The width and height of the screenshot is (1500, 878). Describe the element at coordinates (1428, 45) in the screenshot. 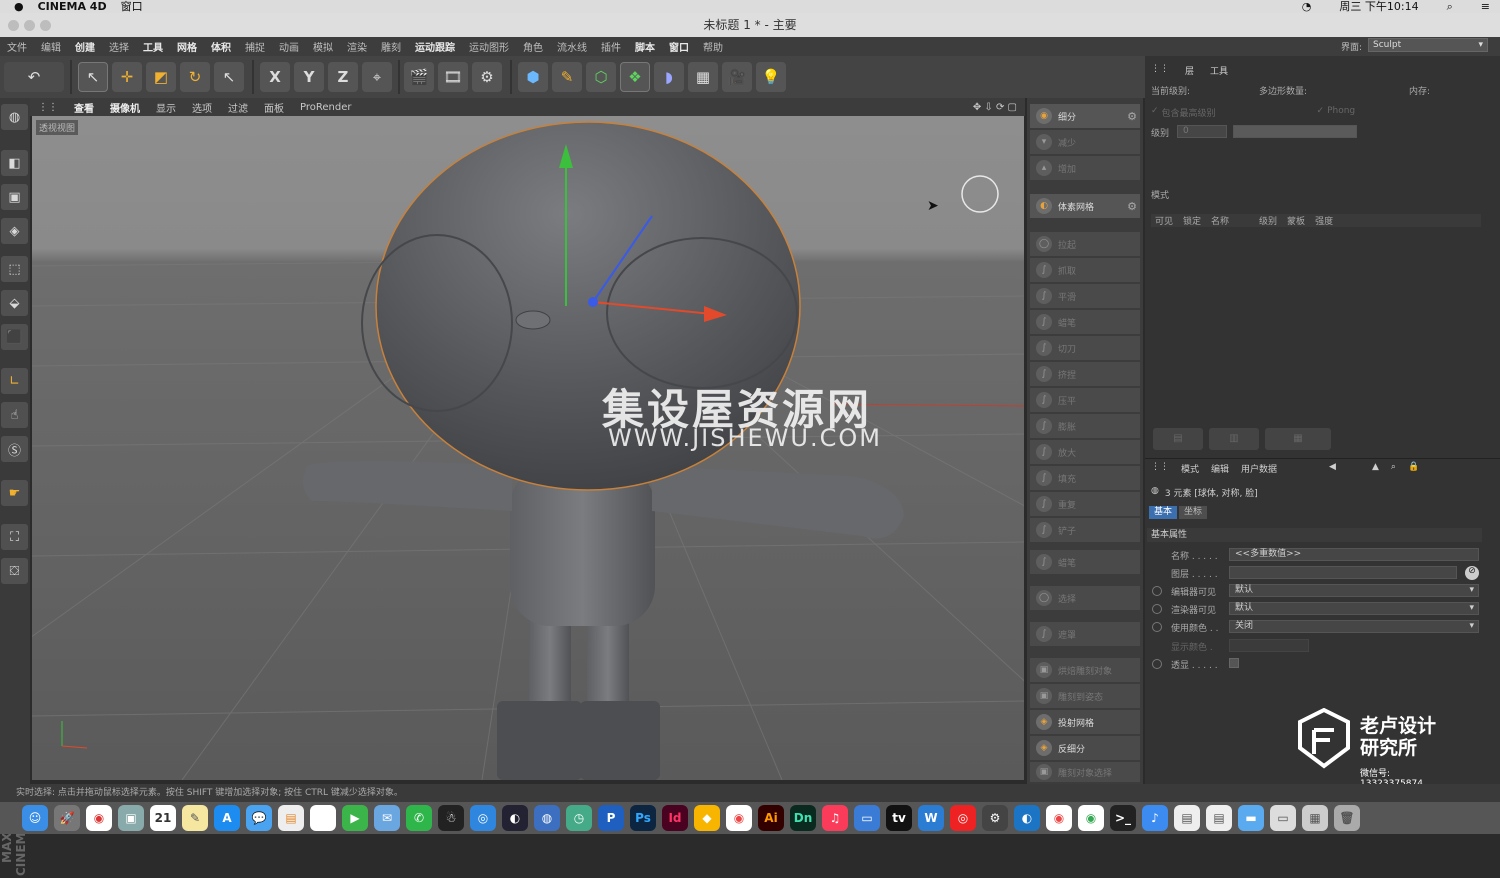

I see `layout-select: Sculpt ▾` at that location.